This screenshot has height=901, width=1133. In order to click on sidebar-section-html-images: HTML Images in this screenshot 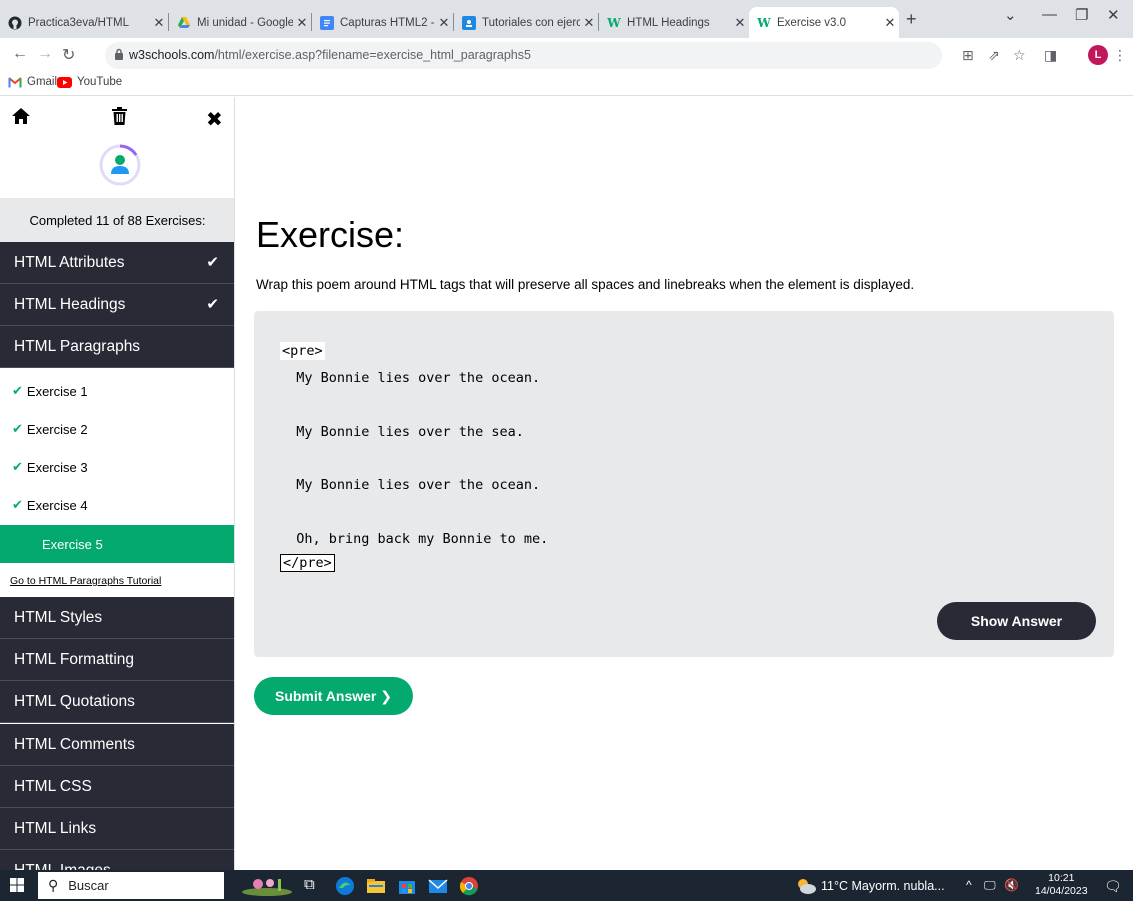, I will do `click(117, 860)`.